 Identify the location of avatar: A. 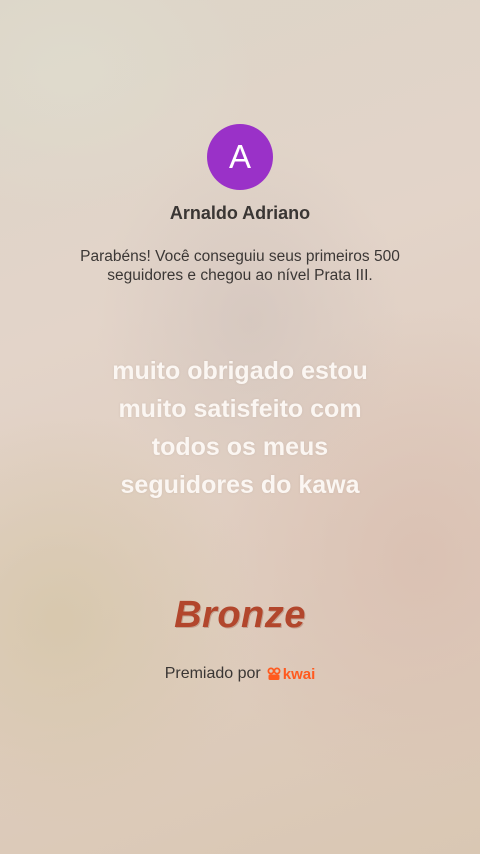
(240, 157).